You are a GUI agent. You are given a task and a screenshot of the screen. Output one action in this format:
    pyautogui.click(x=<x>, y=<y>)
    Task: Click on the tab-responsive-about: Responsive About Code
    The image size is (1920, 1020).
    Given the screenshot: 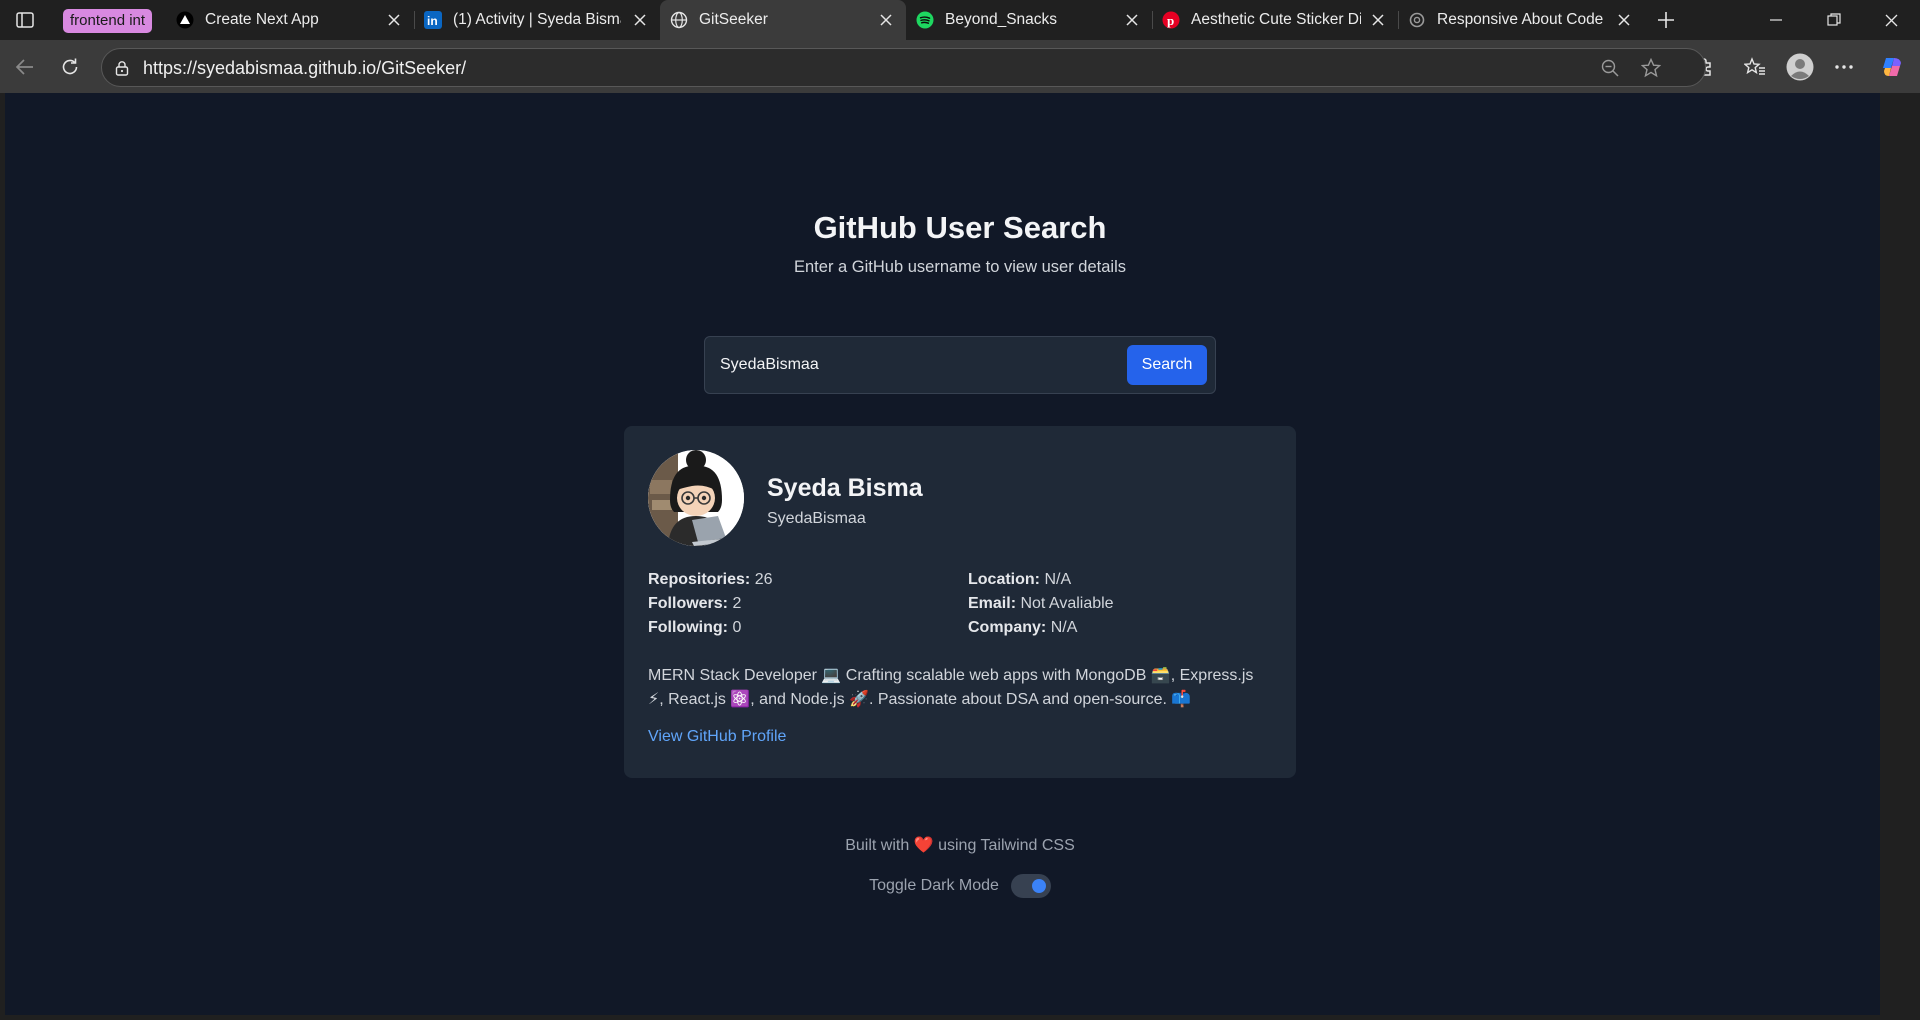 What is the action you would take?
    pyautogui.click(x=1521, y=20)
    